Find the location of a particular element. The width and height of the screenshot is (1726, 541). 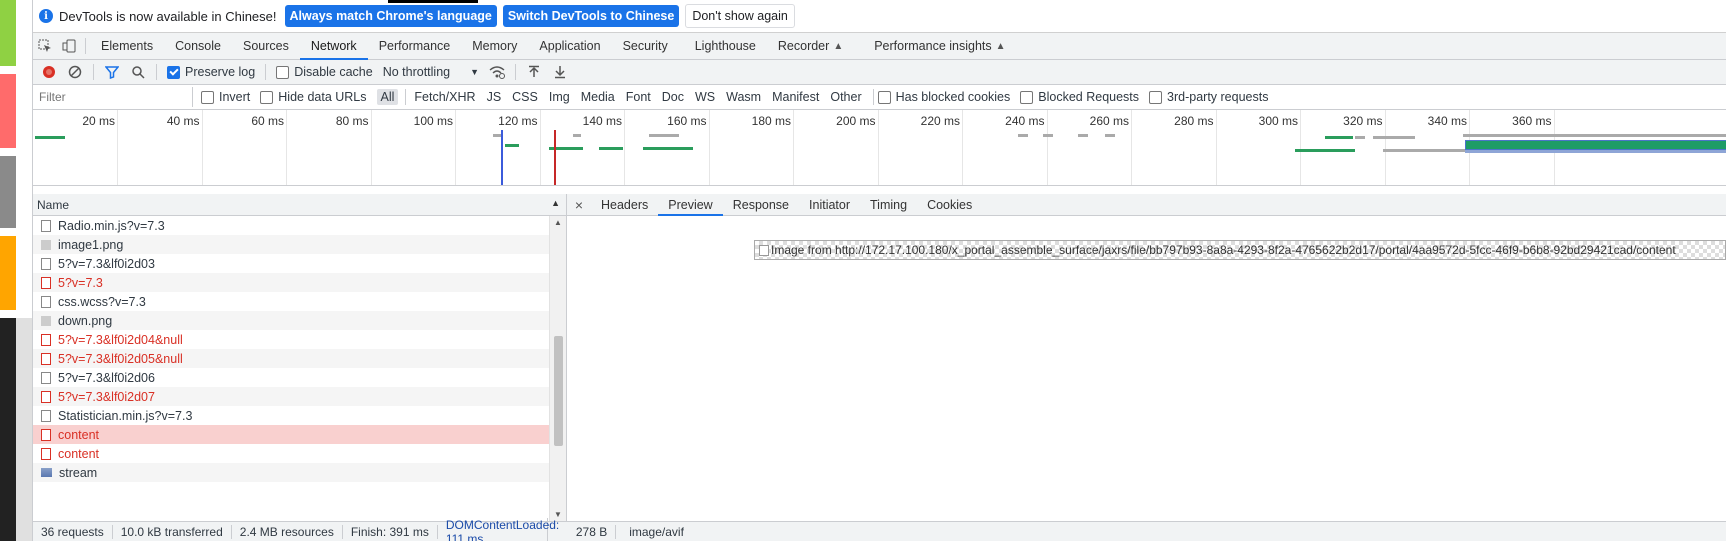

tab-console: Console is located at coordinates (198, 46).